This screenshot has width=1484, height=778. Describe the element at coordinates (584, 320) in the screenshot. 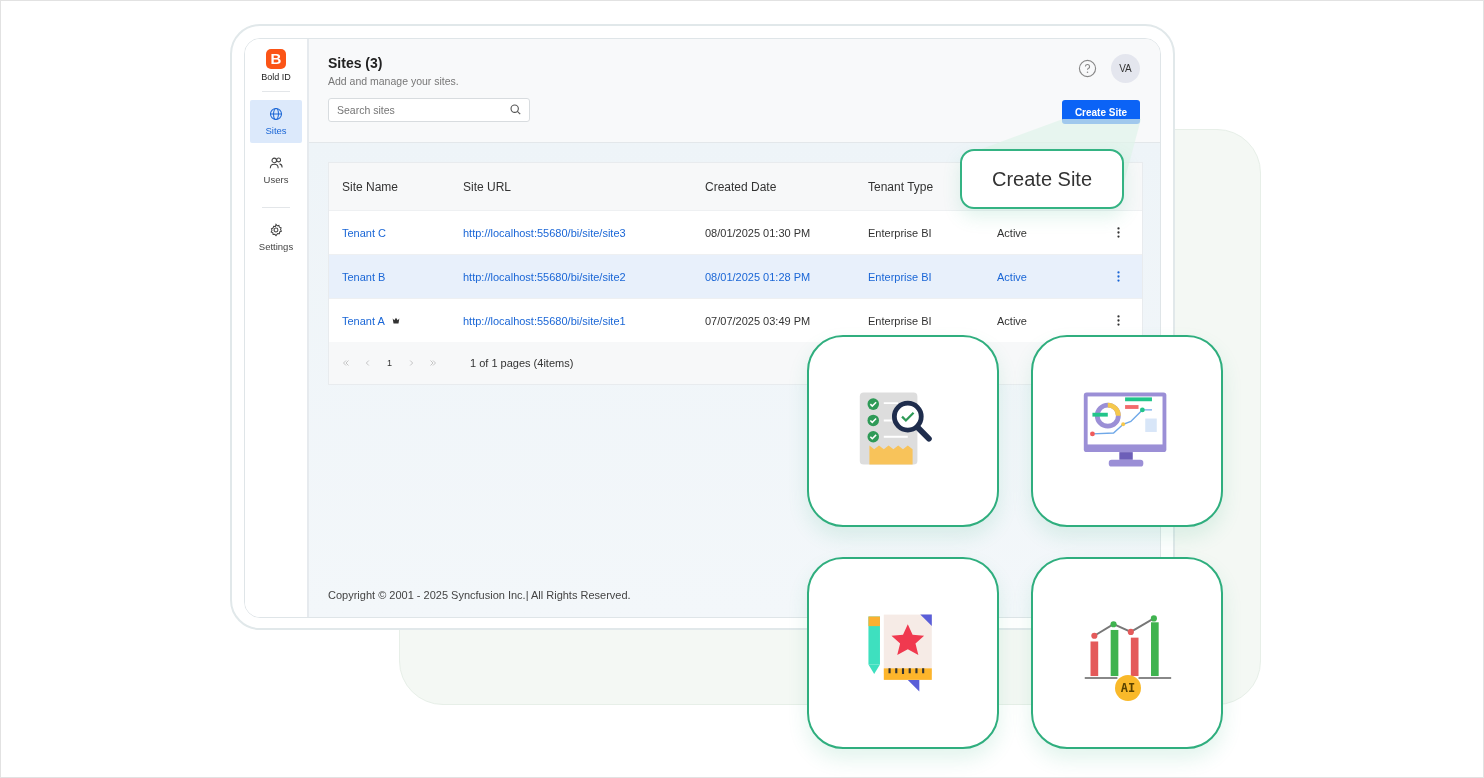

I see `site-url-link: http://localhost:55680/bi/site/site1` at that location.